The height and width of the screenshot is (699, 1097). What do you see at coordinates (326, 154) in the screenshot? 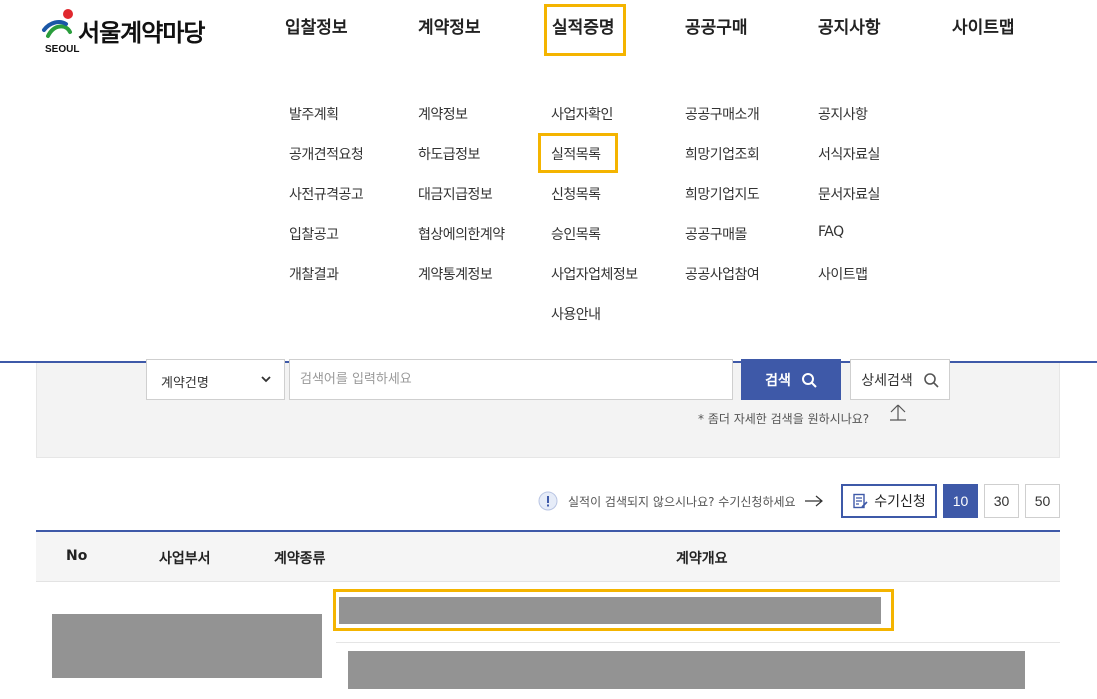
I see `submenu-item: 공개견적요청` at bounding box center [326, 154].